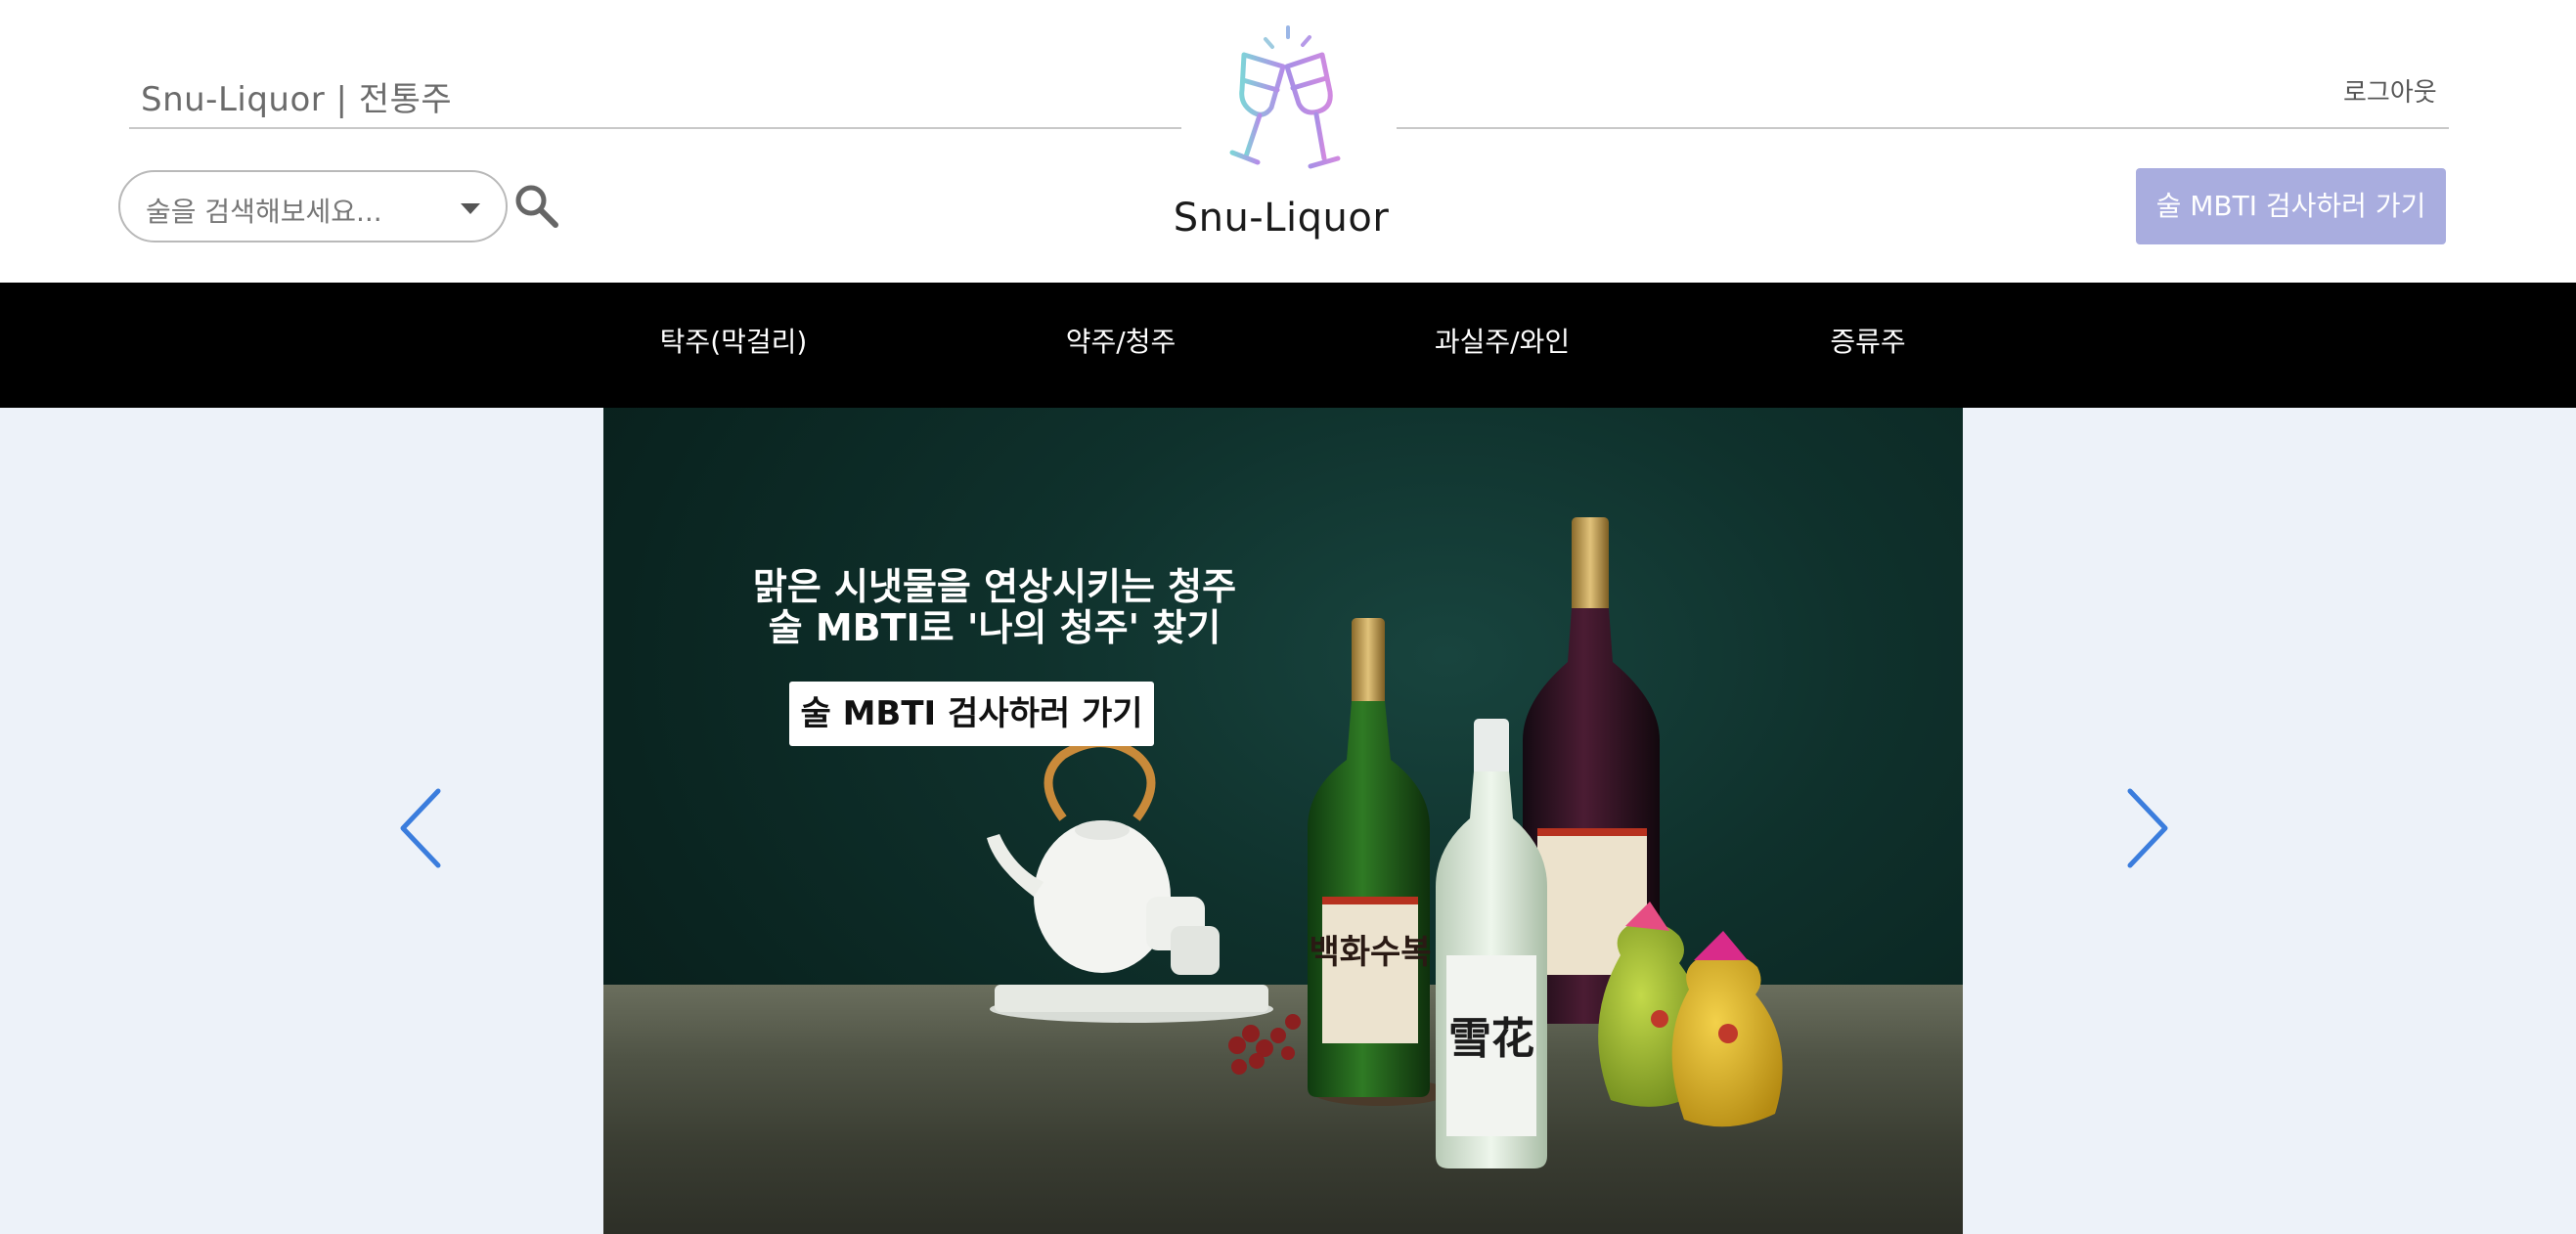 Image resolution: width=2576 pixels, height=1234 pixels. What do you see at coordinates (1281, 218) in the screenshot?
I see `logo-text: Snu-Liquor` at bounding box center [1281, 218].